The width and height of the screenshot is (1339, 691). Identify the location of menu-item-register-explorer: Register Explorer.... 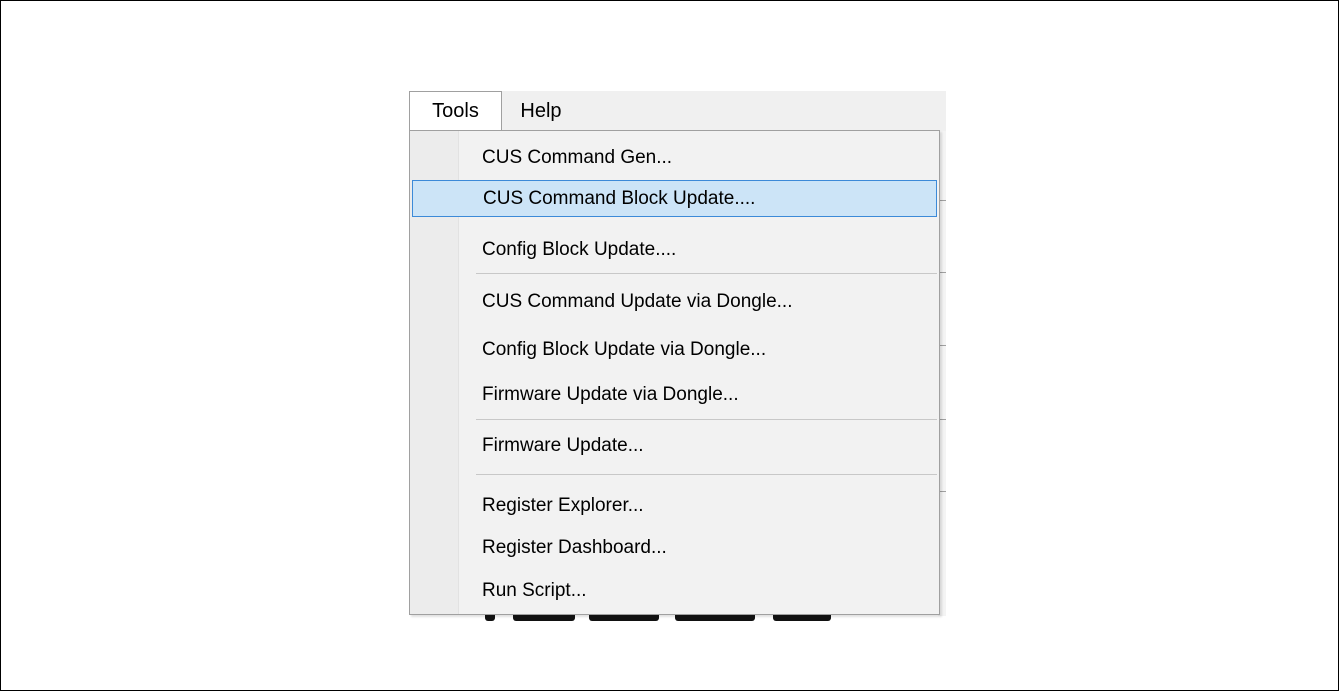
(674, 505).